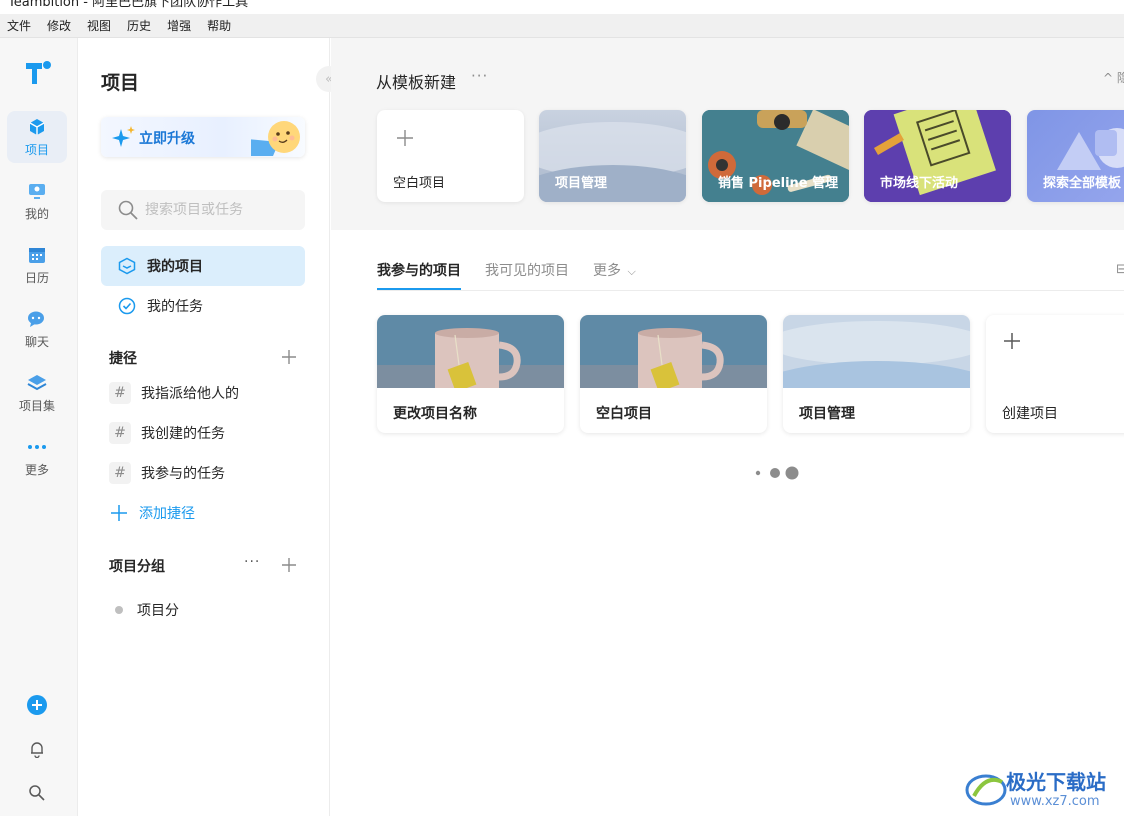 This screenshot has height=816, width=1124. I want to click on project-name: 更改项目名称, so click(435, 414).